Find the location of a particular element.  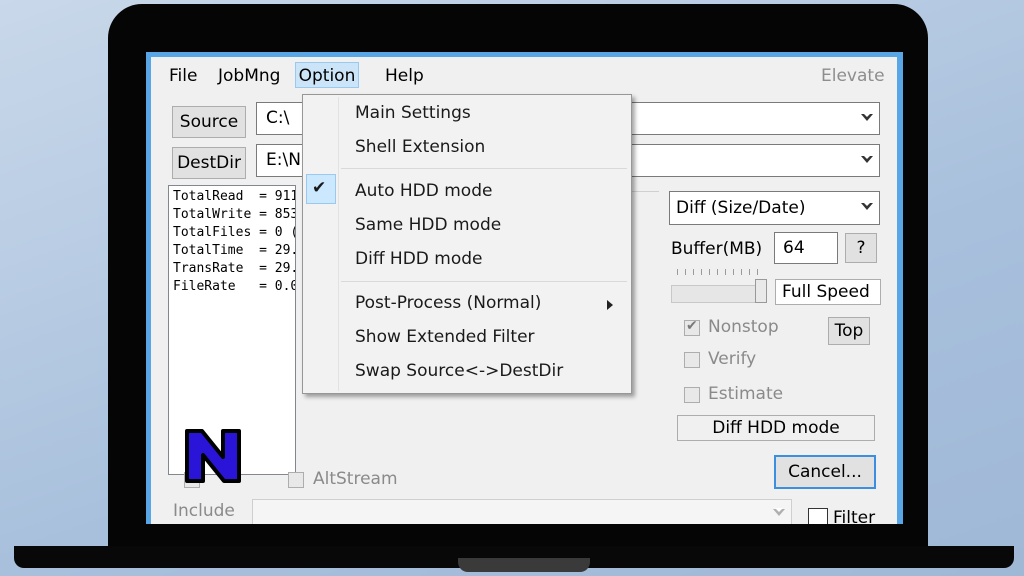

log-line: TotalFiles = 0 ( is located at coordinates (234, 232).